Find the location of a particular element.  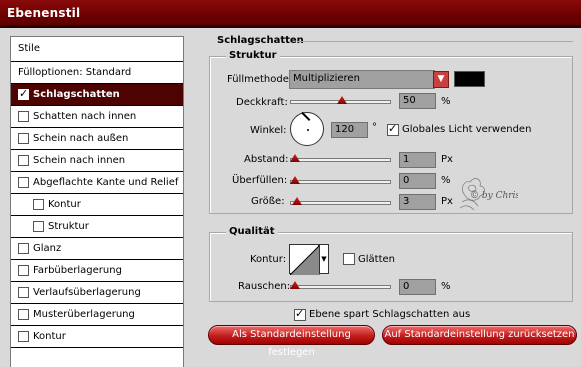

global-light-label: Globales Licht verwenden is located at coordinates (467, 129).